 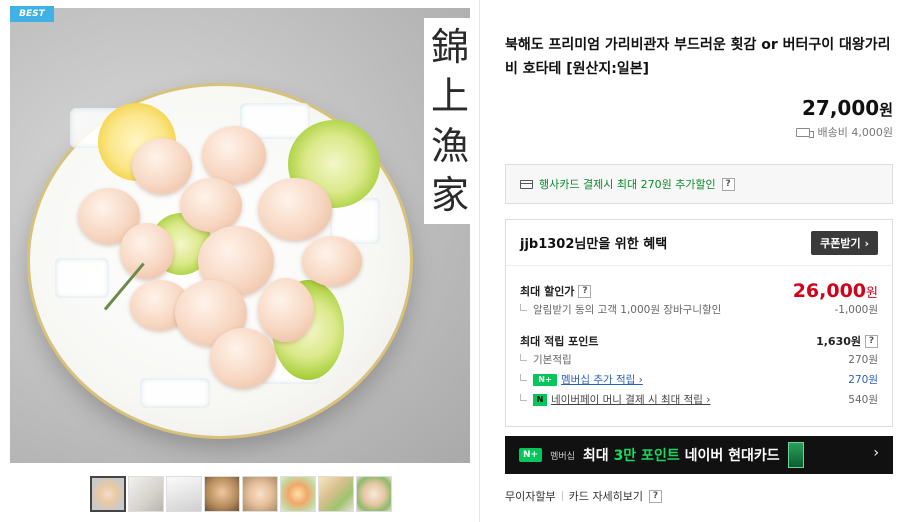 What do you see at coordinates (598, 456) in the screenshot?
I see `banner-text-pre: 최대` at bounding box center [598, 456].